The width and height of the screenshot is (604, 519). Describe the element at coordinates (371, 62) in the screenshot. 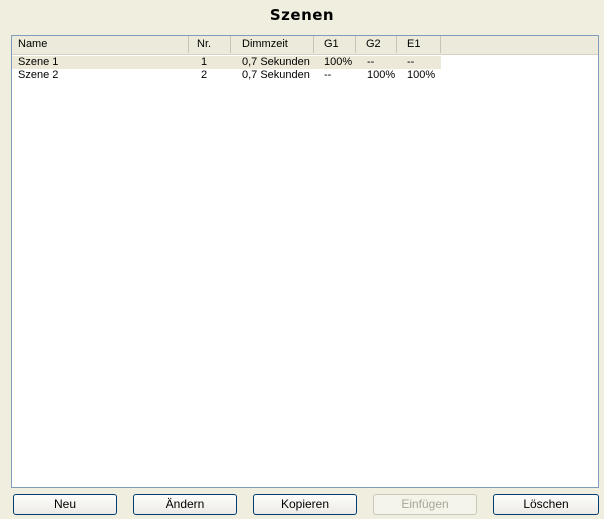

I see `cell-g2: --` at that location.